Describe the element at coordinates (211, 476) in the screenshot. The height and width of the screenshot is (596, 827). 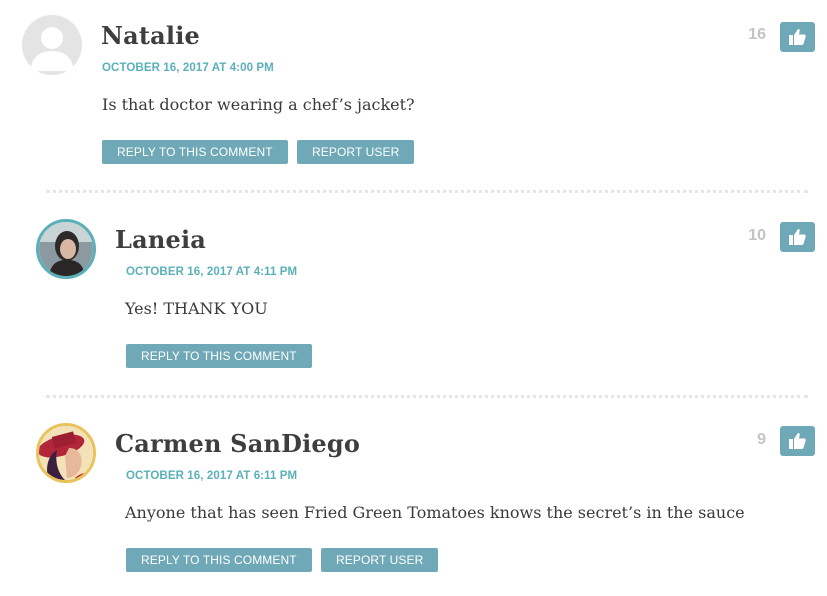
I see `comment-date: OCTOBER 16, 2017 AT 6:11 PM` at that location.